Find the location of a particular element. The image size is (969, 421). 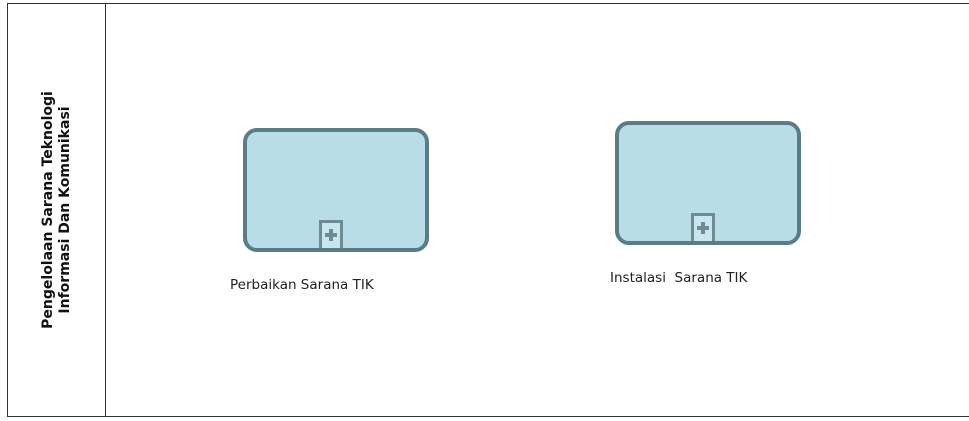

task-label-perbaikan: Perbaikan Sarana TIK is located at coordinates (302, 285).